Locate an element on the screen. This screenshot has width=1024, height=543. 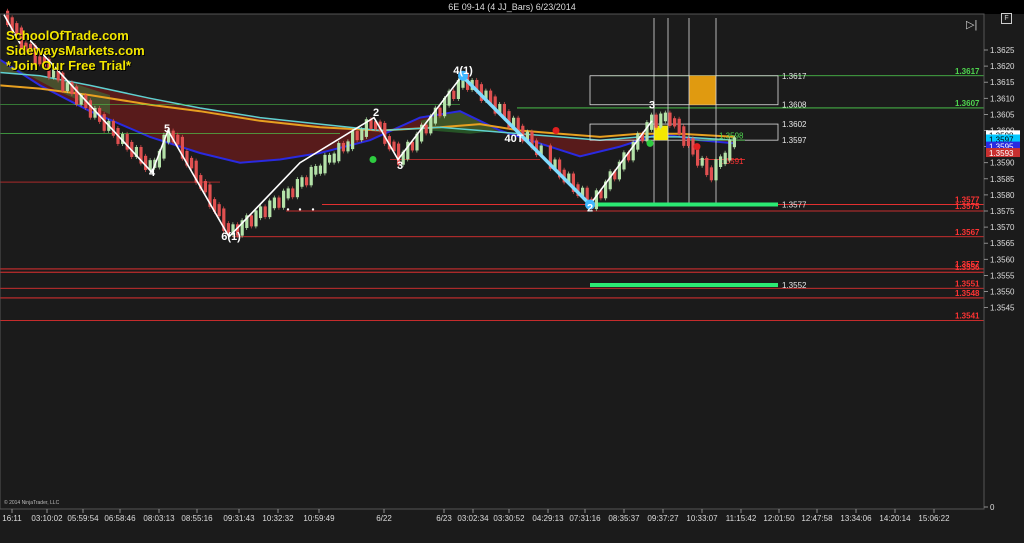
x-tick-label-17: 10:33:07 is located at coordinates (702, 518).